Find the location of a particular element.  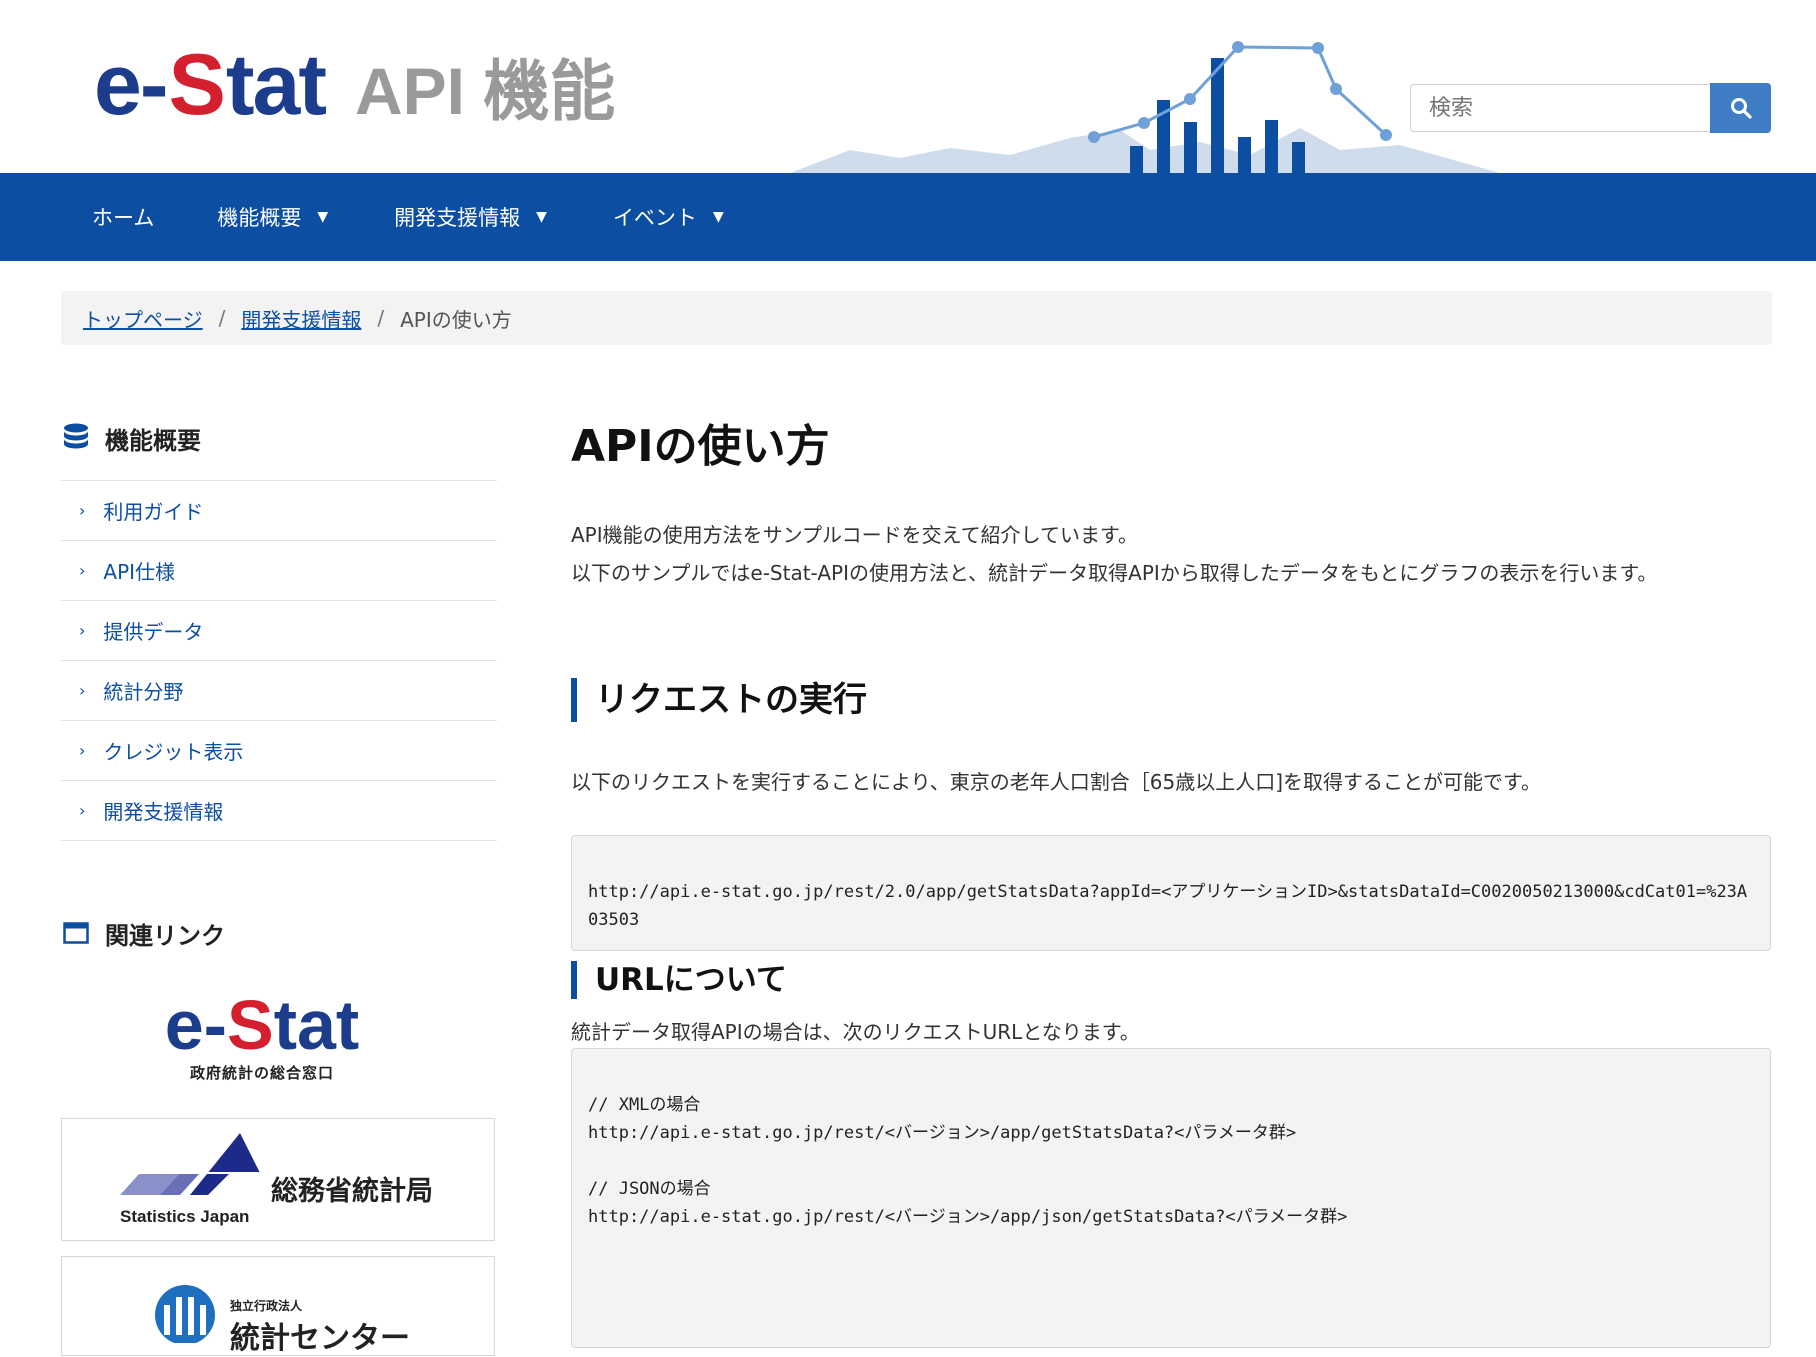

nav-item-label: ホーム is located at coordinates (123, 218).